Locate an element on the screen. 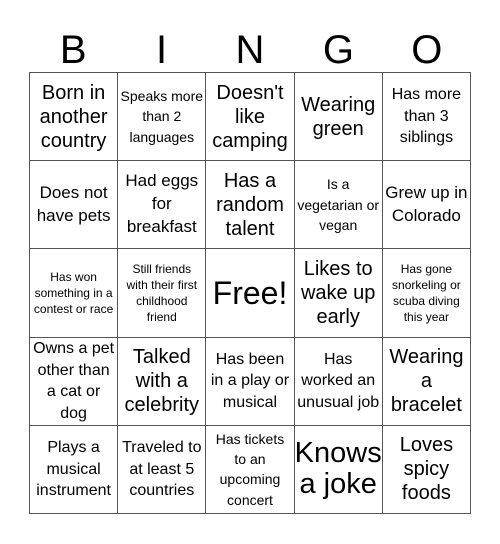  header-letter-o: O is located at coordinates (427, 50).